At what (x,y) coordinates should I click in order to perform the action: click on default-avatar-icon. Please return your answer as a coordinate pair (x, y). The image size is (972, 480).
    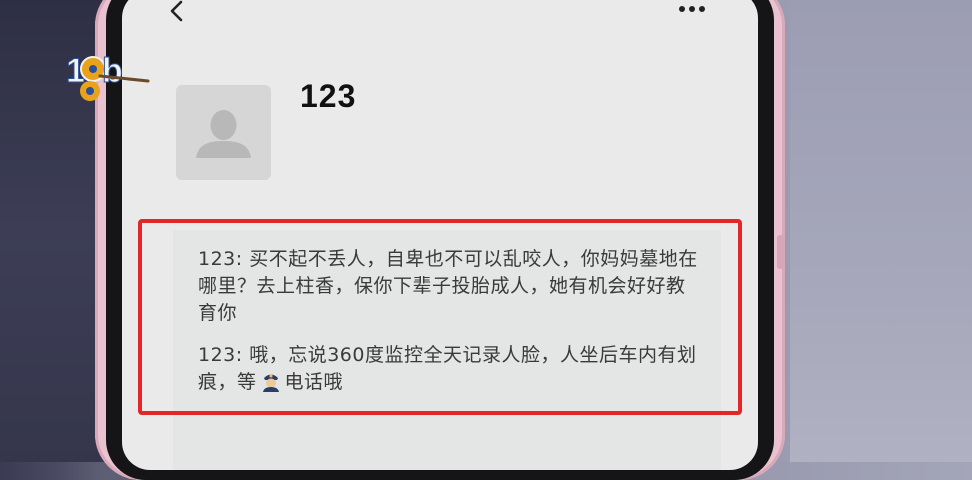
    Looking at the image, I should click on (223, 132).